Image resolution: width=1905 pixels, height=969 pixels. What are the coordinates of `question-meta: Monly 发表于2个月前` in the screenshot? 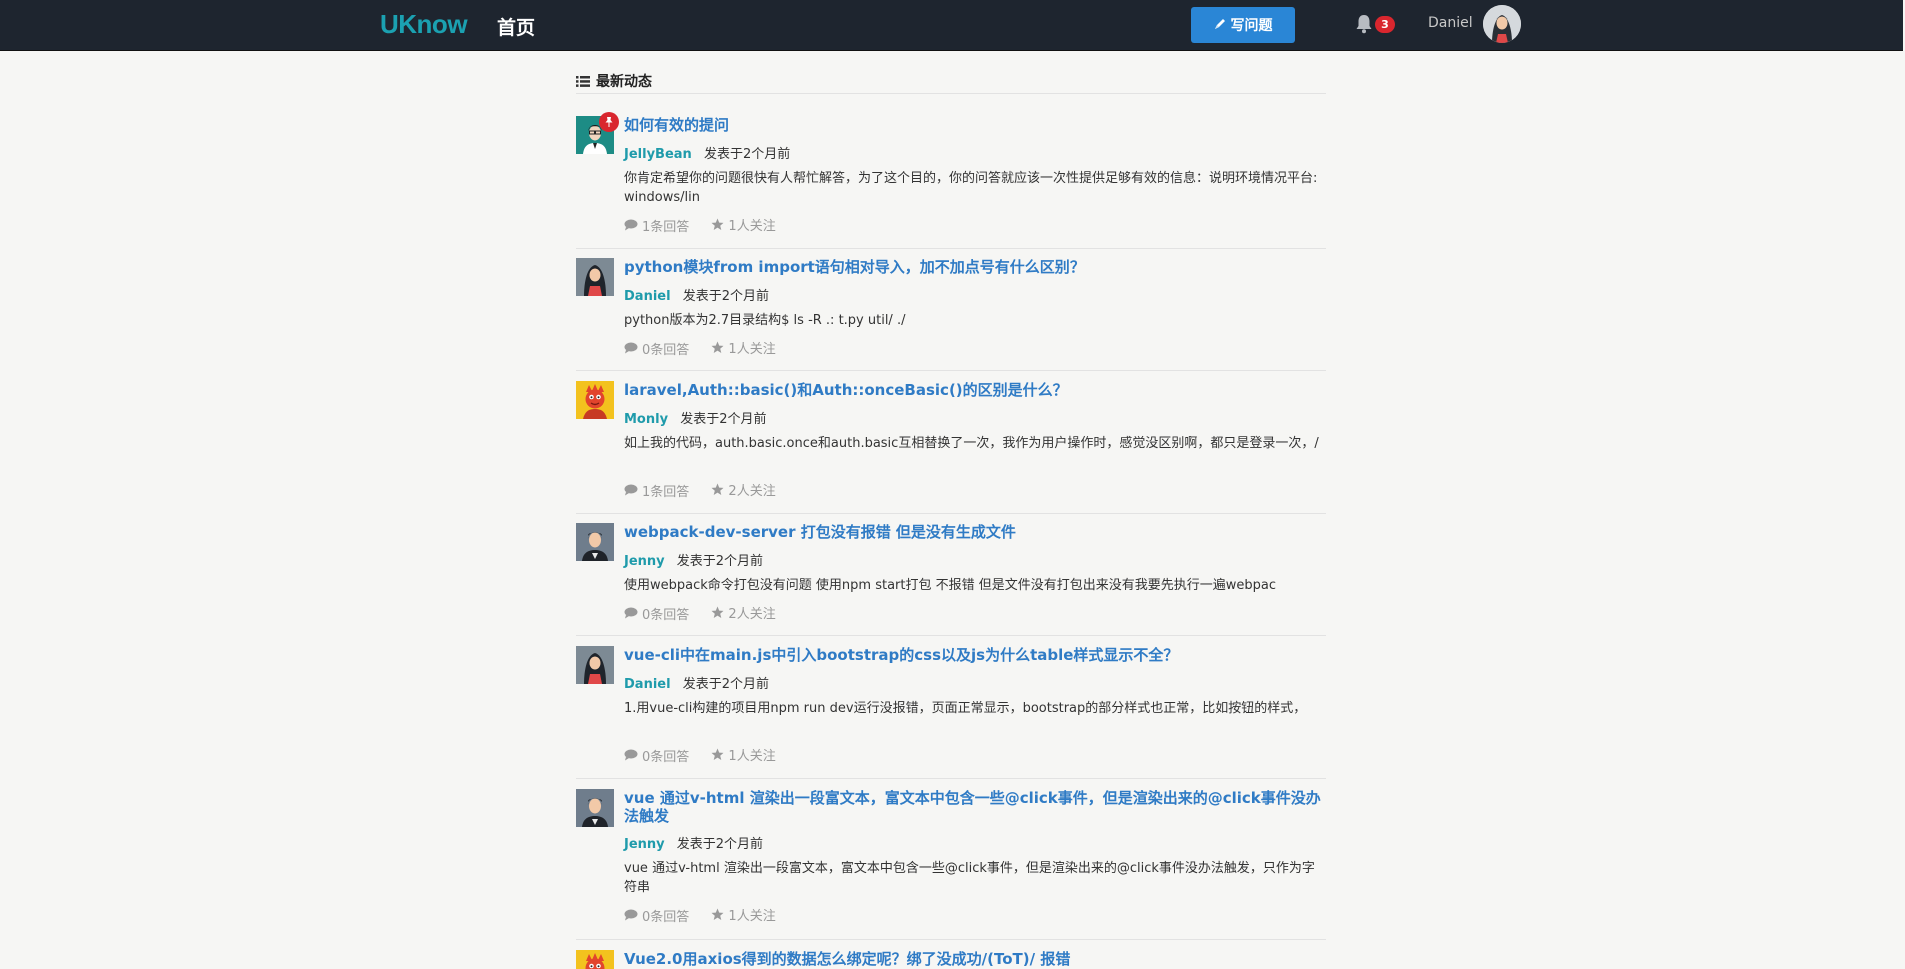 It's located at (695, 417).